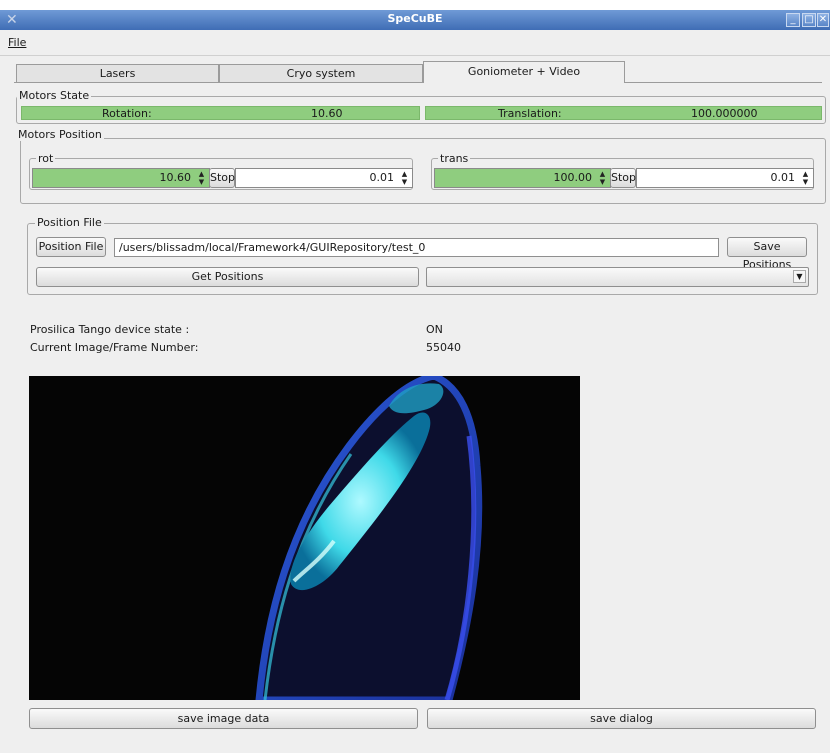 The width and height of the screenshot is (830, 753). What do you see at coordinates (327, 113) in the screenshot?
I see `rotation-value: 10.60` at bounding box center [327, 113].